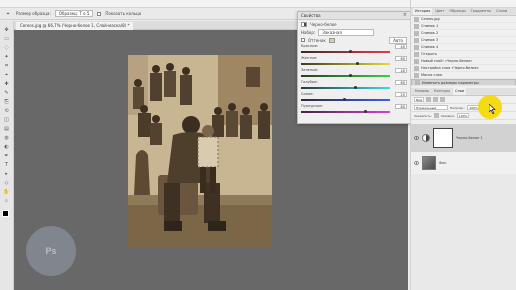  Describe the element at coordinates (7, 56) in the screenshot. I see `magic-wand-icon: ✦` at that location.